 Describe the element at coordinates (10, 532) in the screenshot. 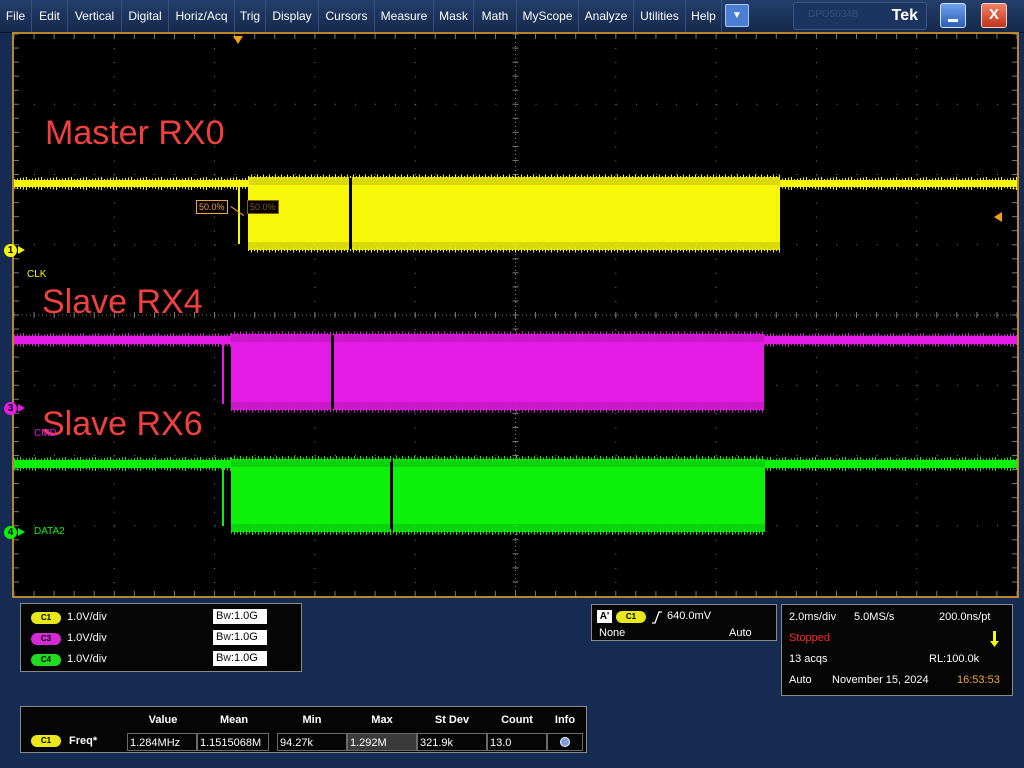

I see `ch4-ground-marker: 4` at that location.